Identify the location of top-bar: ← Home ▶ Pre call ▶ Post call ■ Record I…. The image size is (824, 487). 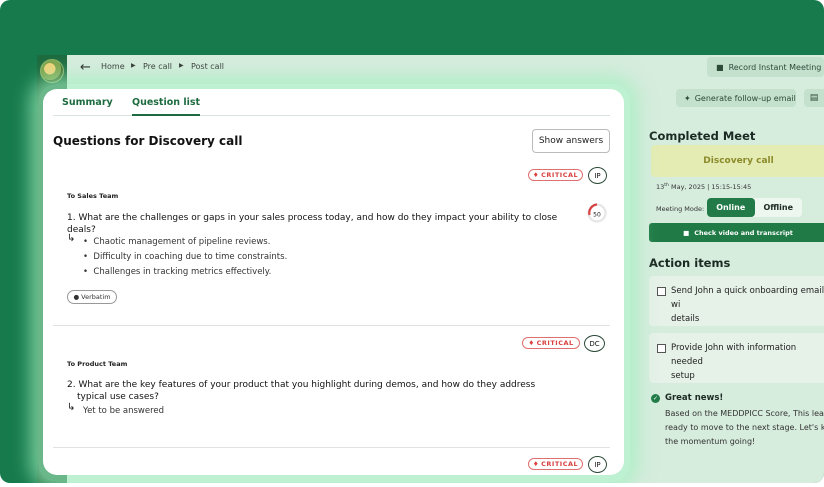
(445, 68).